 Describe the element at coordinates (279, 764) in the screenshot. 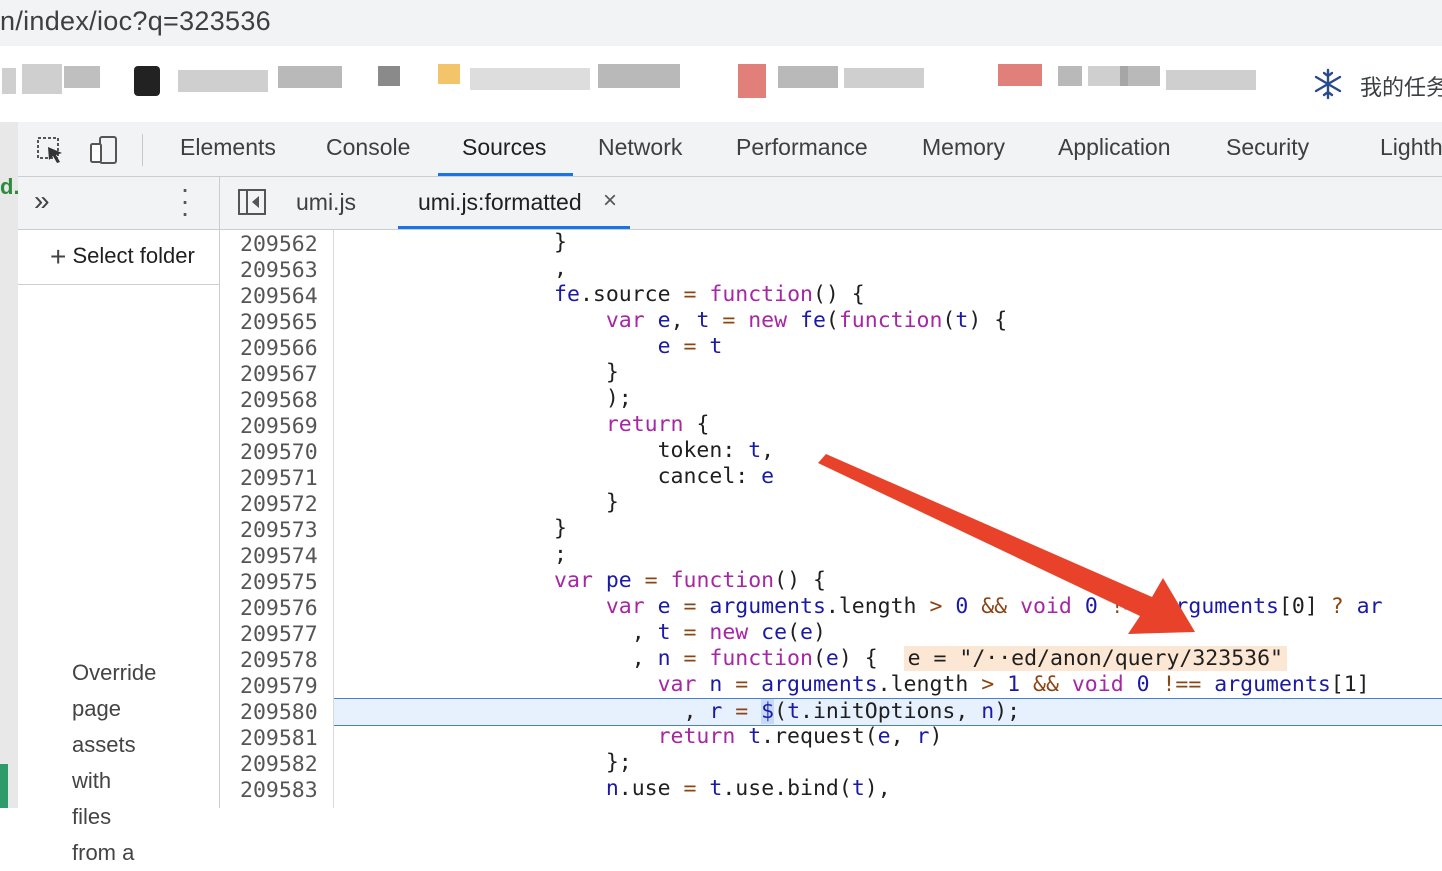

I see `line-number: 209582` at that location.